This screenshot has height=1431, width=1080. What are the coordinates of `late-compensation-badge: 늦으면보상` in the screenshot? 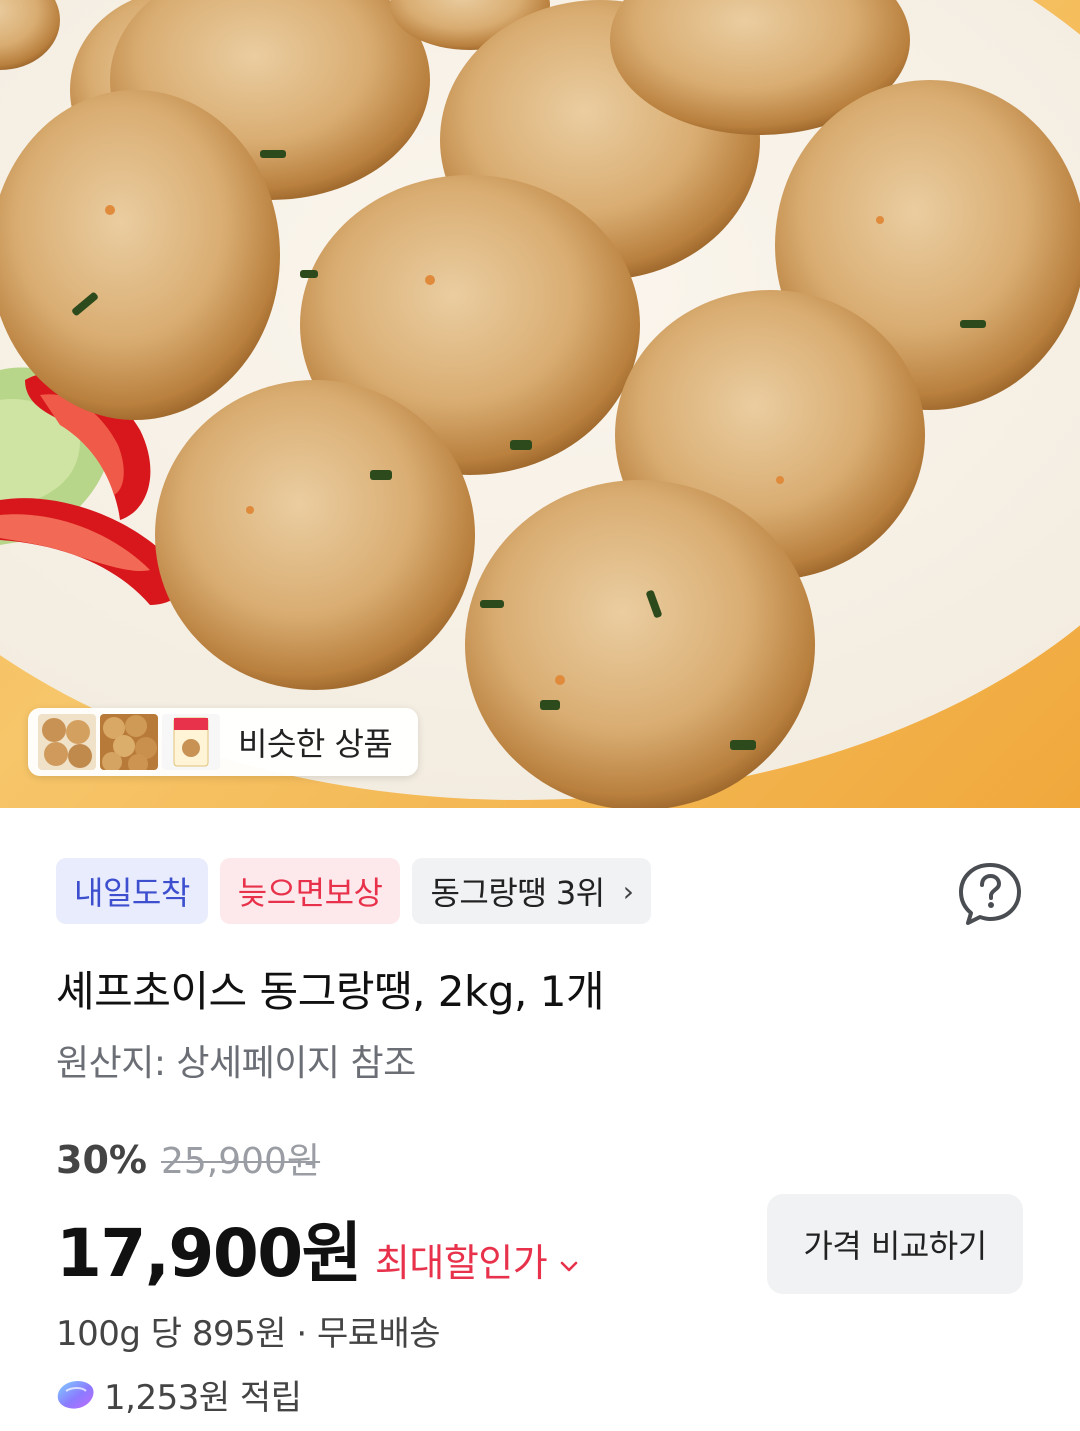 It's located at (310, 891).